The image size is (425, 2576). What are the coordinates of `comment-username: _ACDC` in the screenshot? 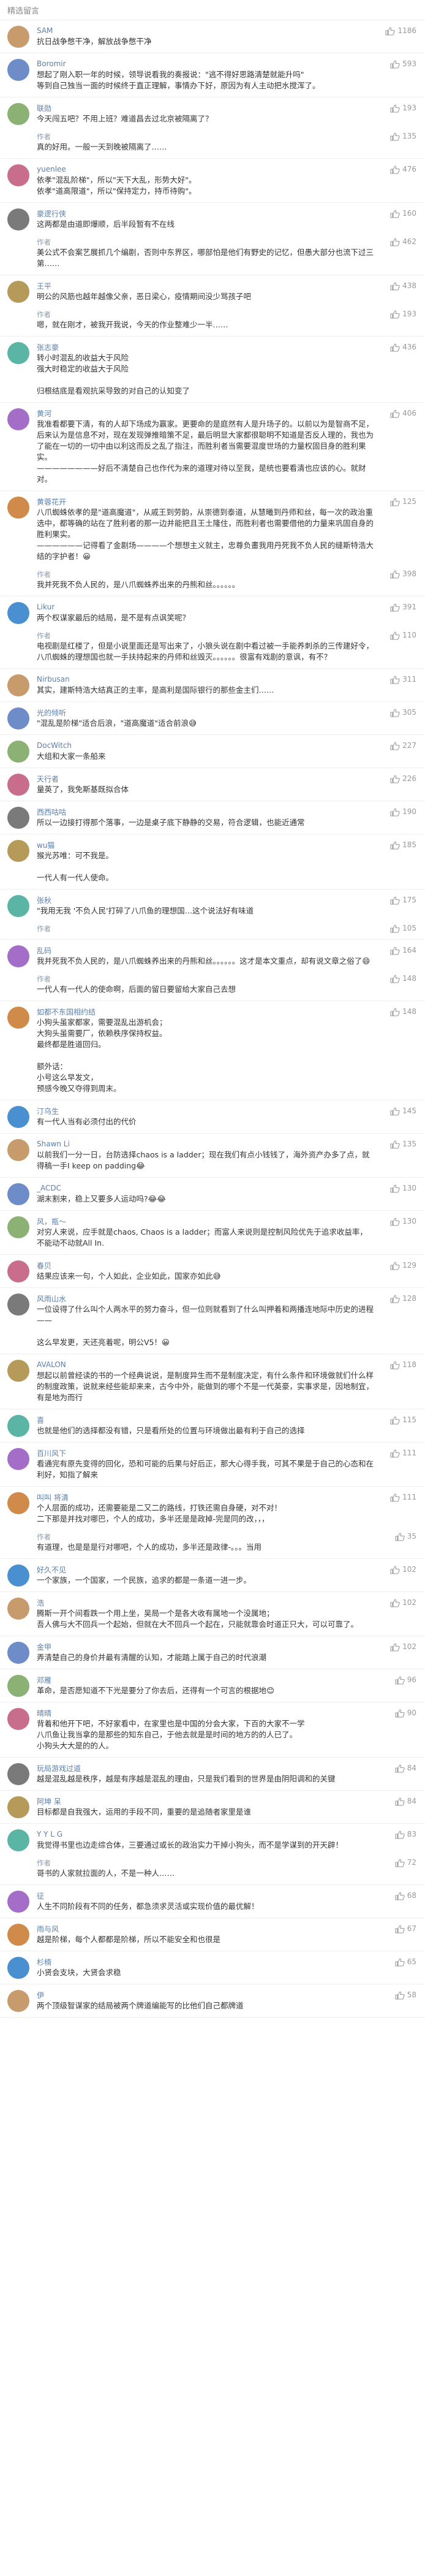 It's located at (49, 1188).